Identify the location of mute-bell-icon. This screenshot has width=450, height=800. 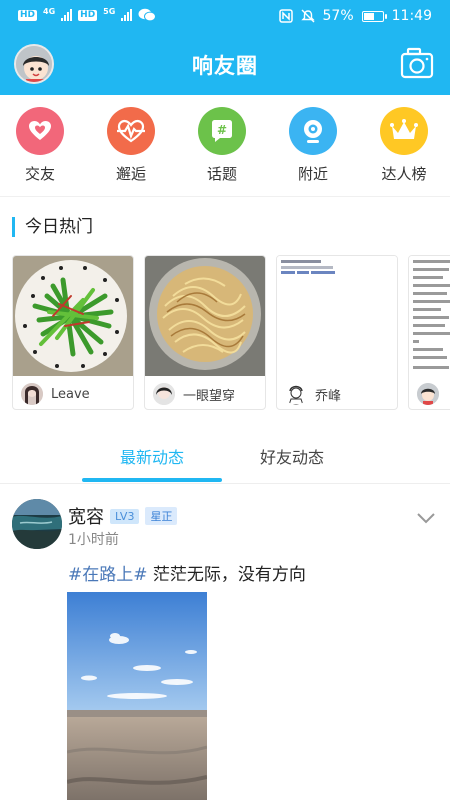
(307, 16).